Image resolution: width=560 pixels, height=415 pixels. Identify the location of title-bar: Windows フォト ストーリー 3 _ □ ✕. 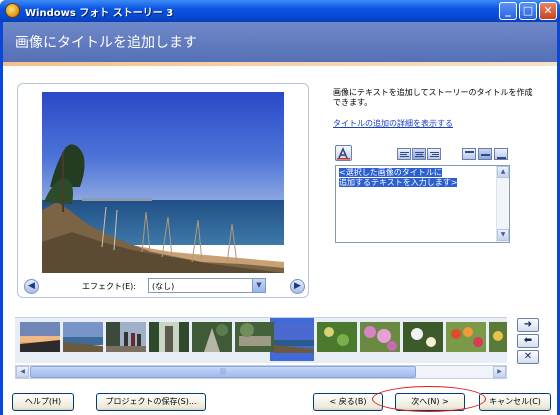
(280, 11).